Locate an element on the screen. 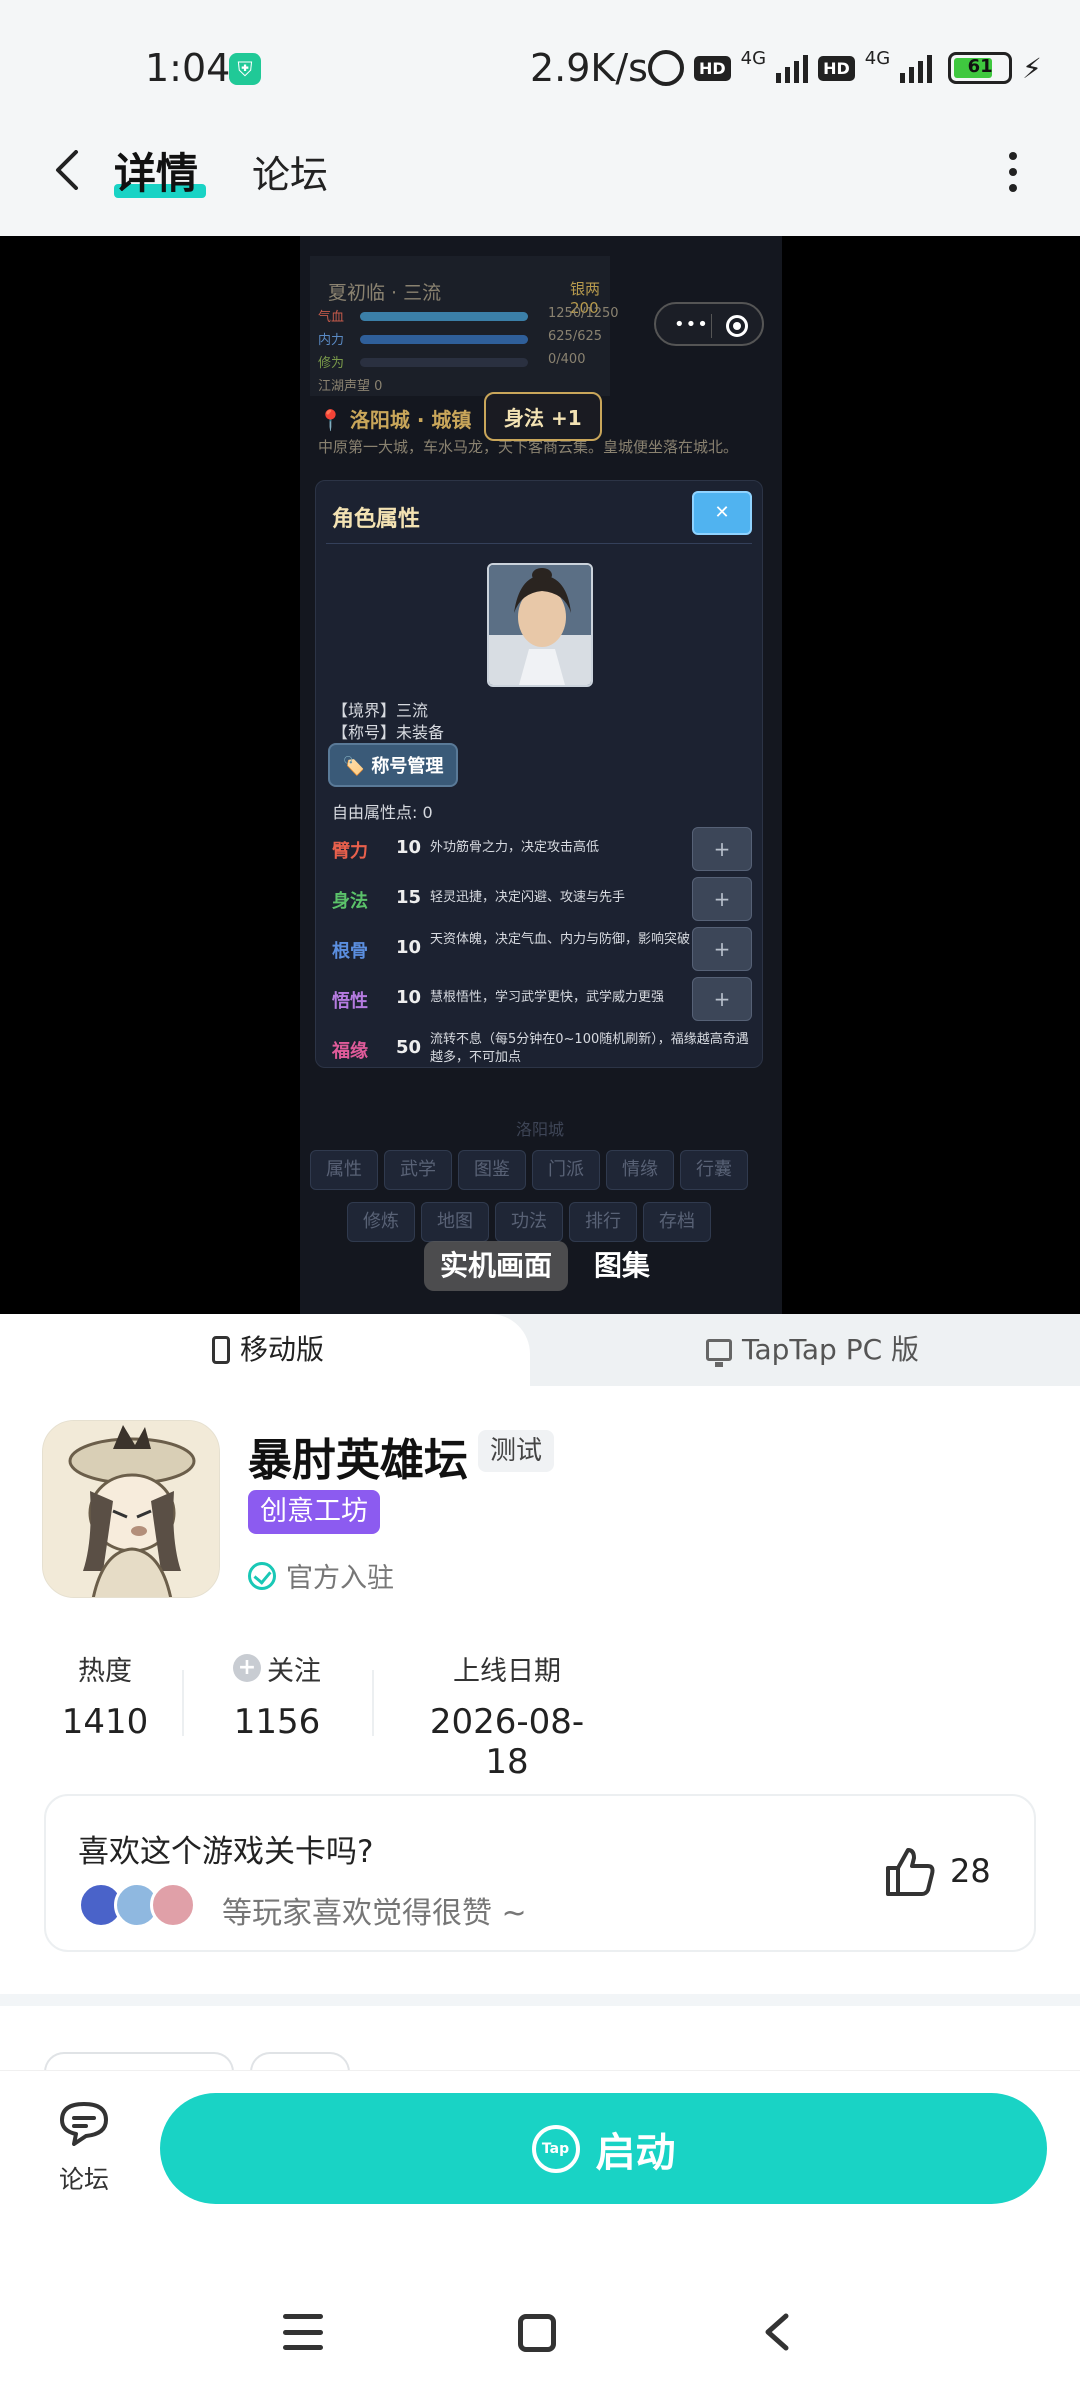 The width and height of the screenshot is (1080, 2400). forum-button: 论坛 is located at coordinates (84, 2147).